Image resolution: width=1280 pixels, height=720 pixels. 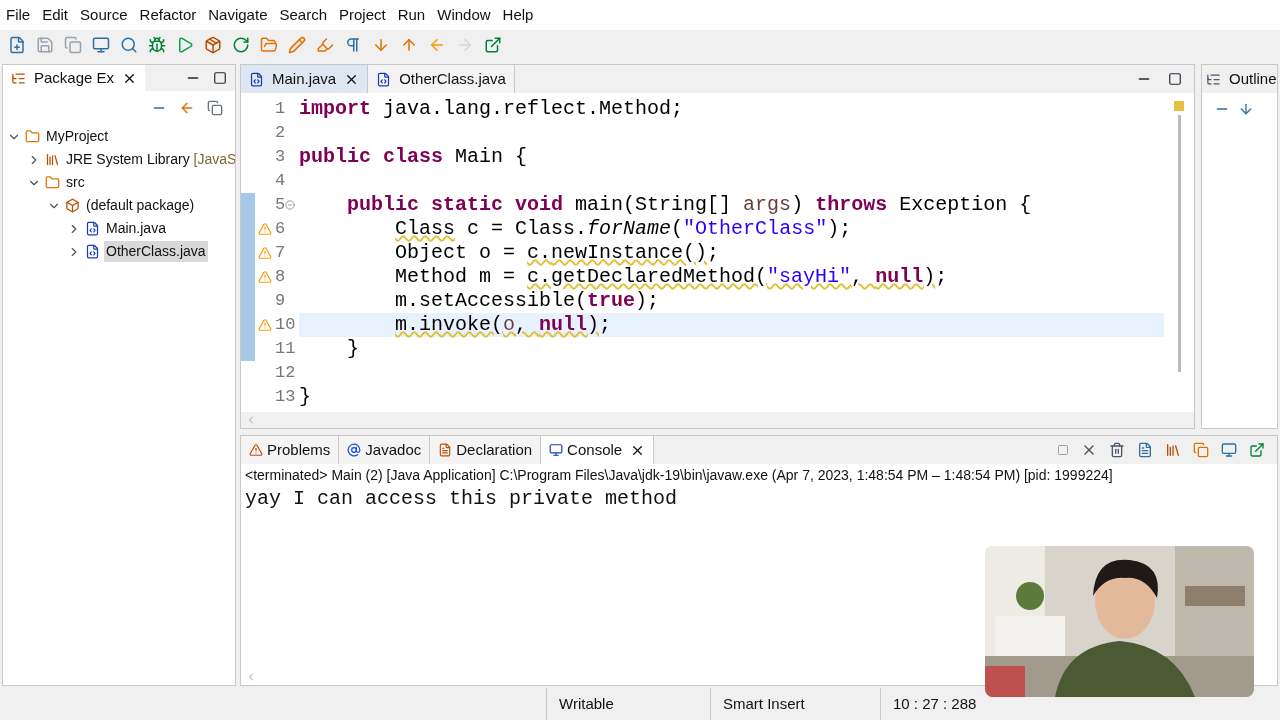 What do you see at coordinates (1179, 243) in the screenshot?
I see `scrollbar` at bounding box center [1179, 243].